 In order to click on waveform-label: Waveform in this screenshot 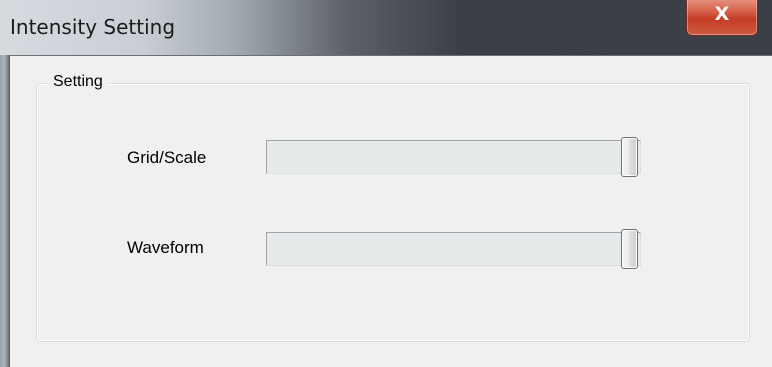, I will do `click(165, 247)`.